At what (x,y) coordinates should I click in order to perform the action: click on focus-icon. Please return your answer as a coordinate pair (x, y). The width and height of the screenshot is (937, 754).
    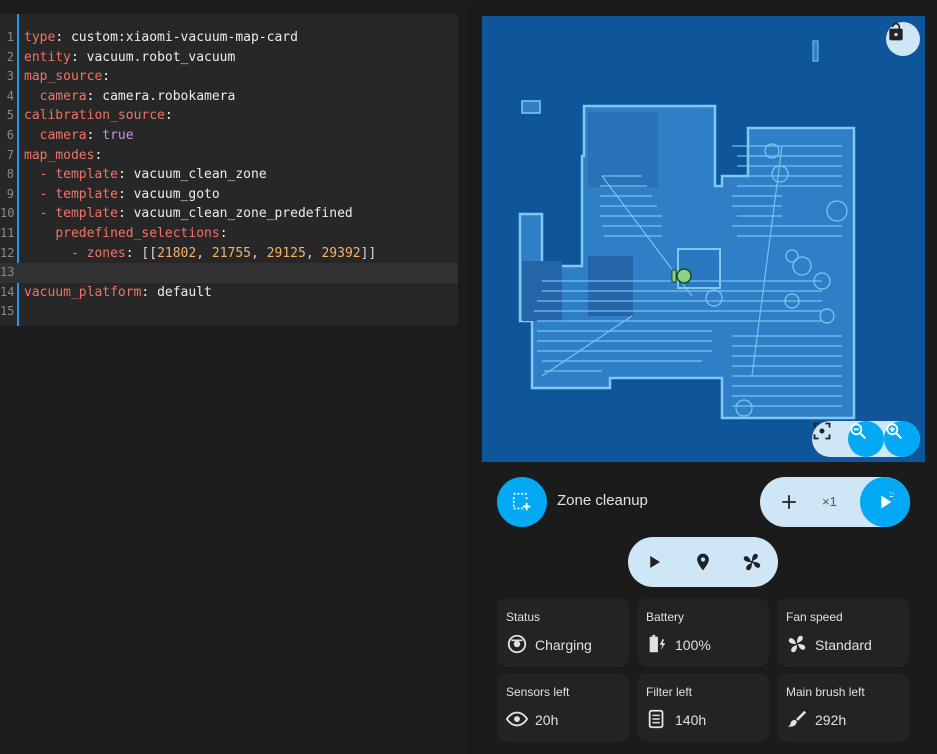
    Looking at the image, I should click on (822, 431).